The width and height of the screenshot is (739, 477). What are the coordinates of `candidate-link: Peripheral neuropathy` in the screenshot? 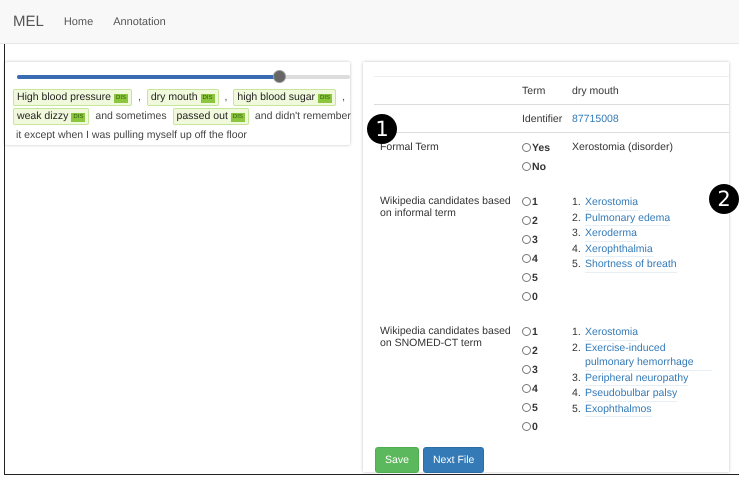 It's located at (636, 378).